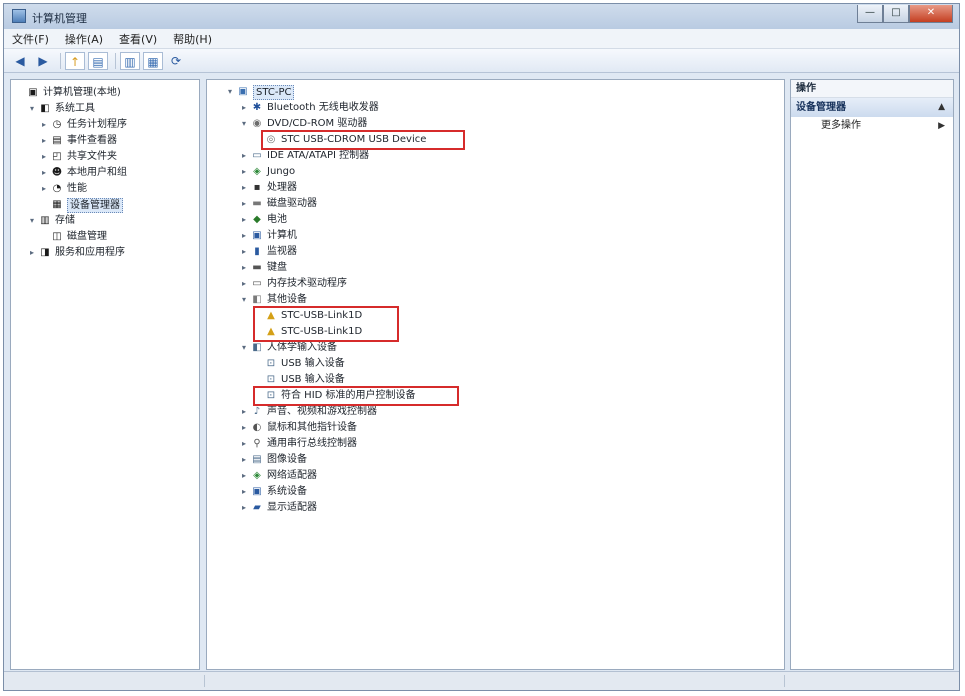 This screenshot has height=696, width=965. Describe the element at coordinates (274, 92) in the screenshot. I see `tree-item-label: STC-PC` at that location.